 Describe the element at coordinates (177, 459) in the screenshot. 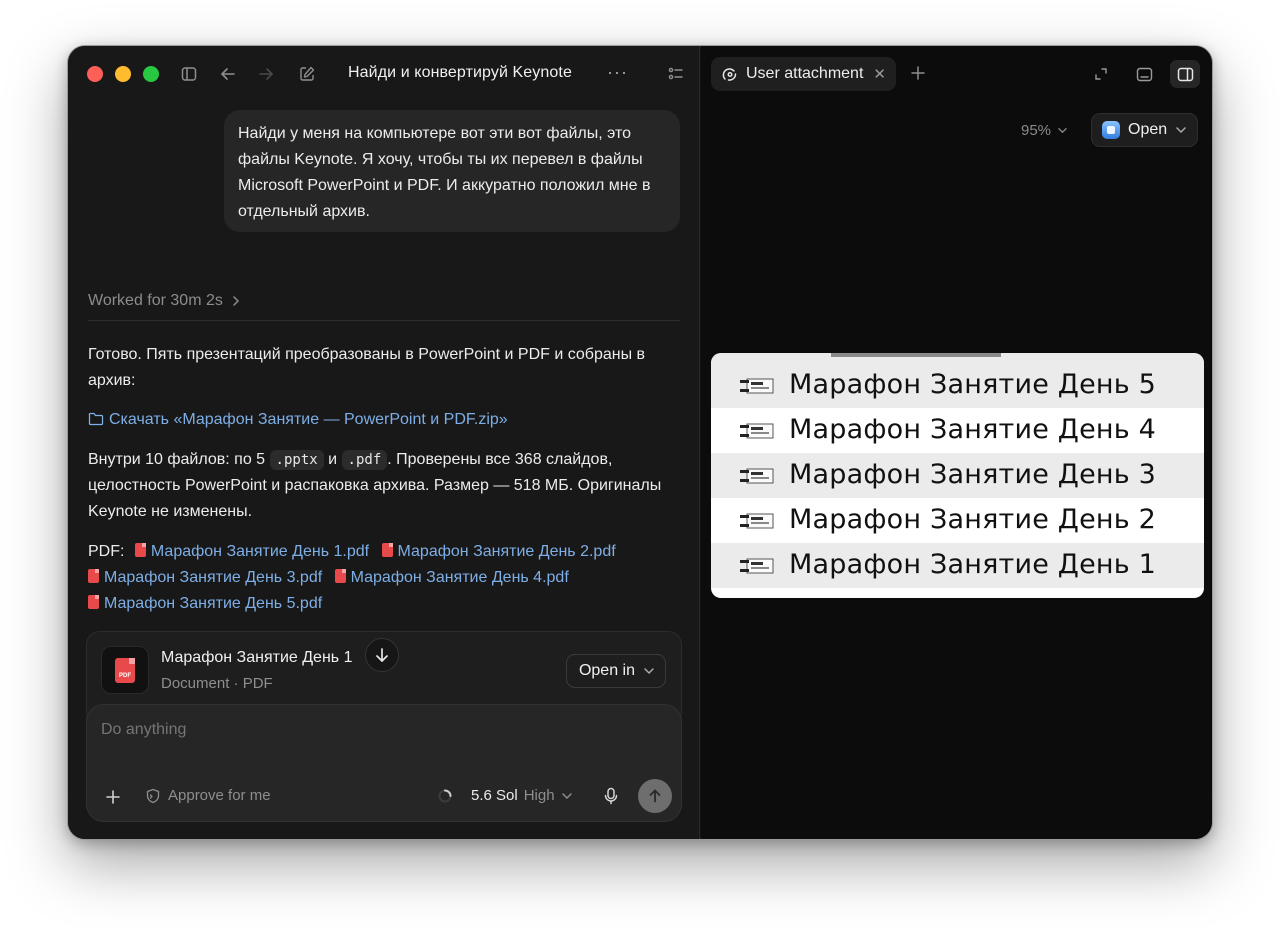

I see `contents-prefix: Внутри 10 файлов: по 5` at that location.